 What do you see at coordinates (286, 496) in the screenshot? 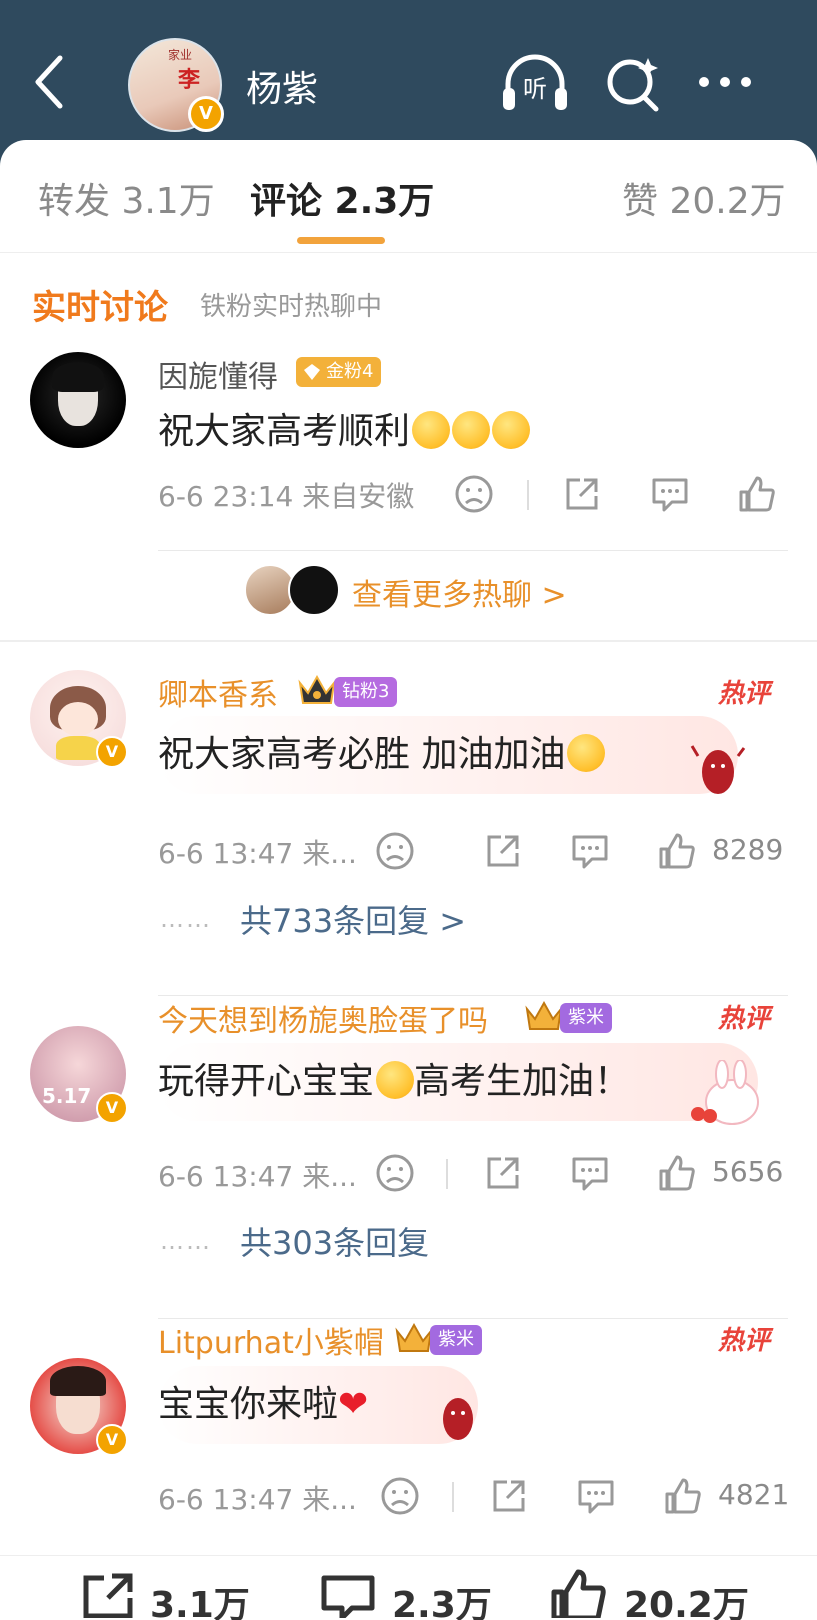
I see `comment-time: 6-6 23:14 来自安徽` at bounding box center [286, 496].